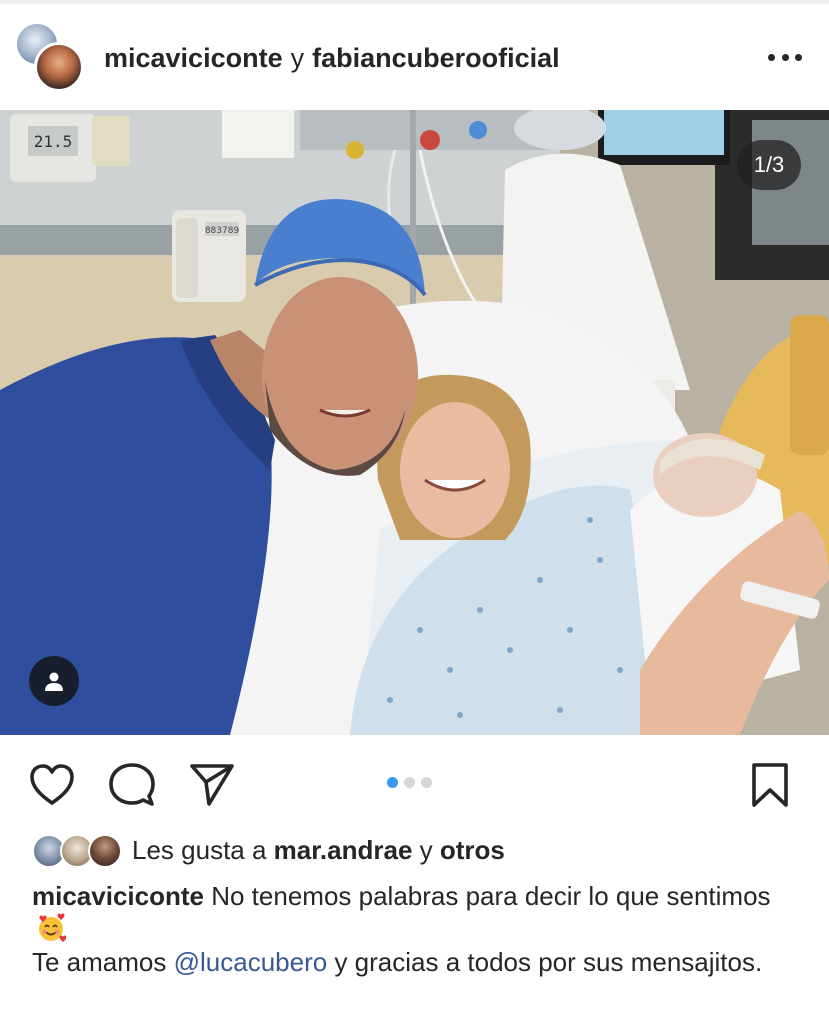  I want to click on like-button, so click(52, 785).